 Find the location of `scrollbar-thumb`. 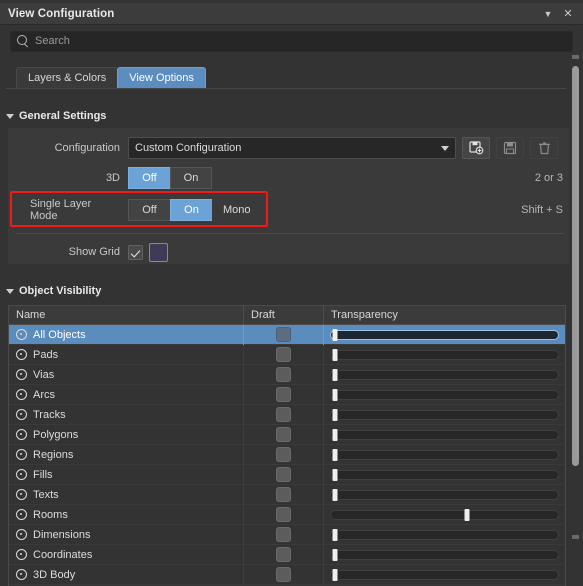

scrollbar-thumb is located at coordinates (575, 266).